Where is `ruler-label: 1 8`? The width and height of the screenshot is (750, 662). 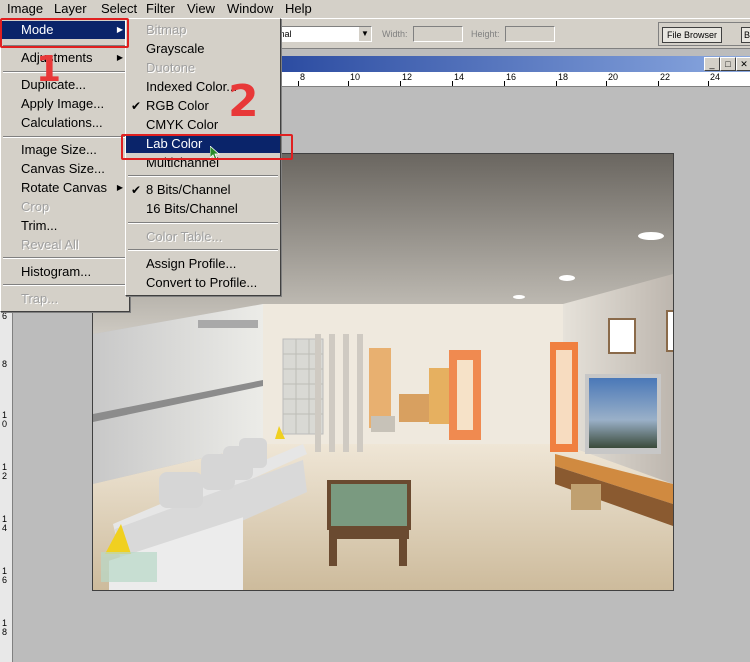 ruler-label: 1 8 is located at coordinates (5, 627).